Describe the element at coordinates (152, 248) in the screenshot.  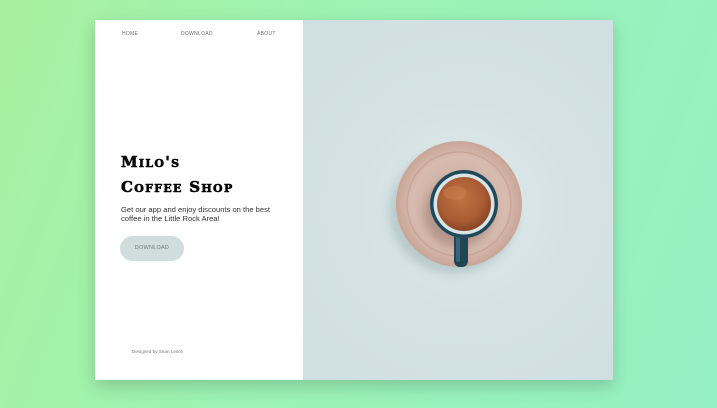
I see `download-button: DOWNLOAD` at that location.